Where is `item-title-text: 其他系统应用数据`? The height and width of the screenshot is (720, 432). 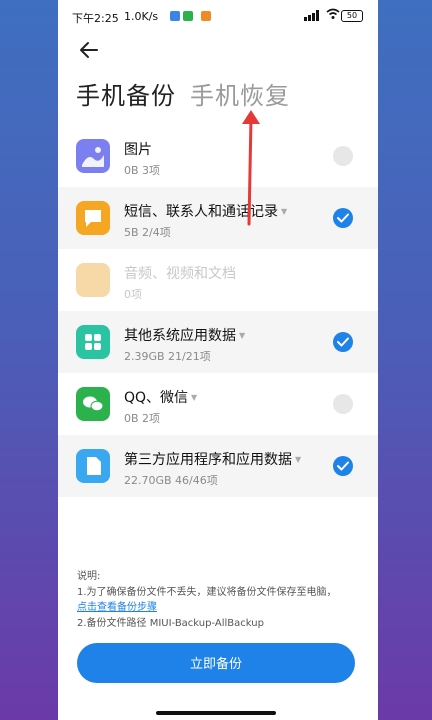
item-title-text: 其他系统应用数据 is located at coordinates (180, 336).